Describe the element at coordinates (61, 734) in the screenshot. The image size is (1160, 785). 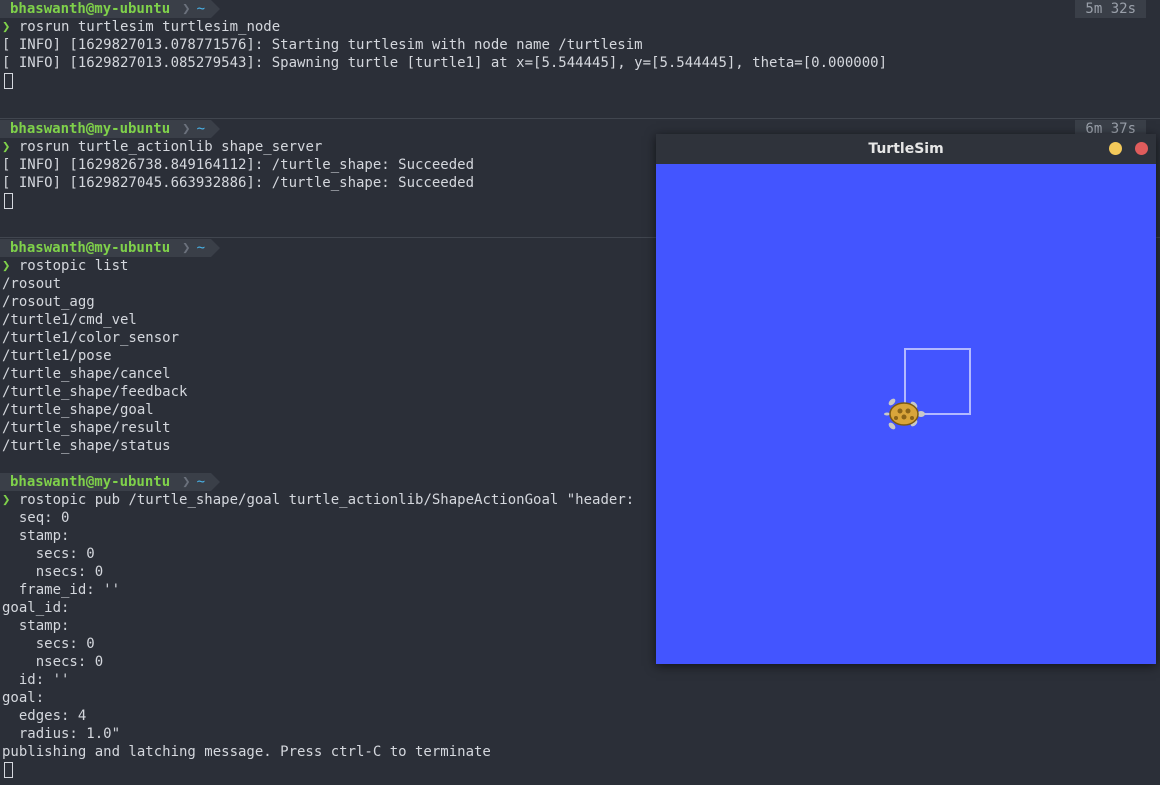
I see `output-line: radius: 1.0"` at that location.